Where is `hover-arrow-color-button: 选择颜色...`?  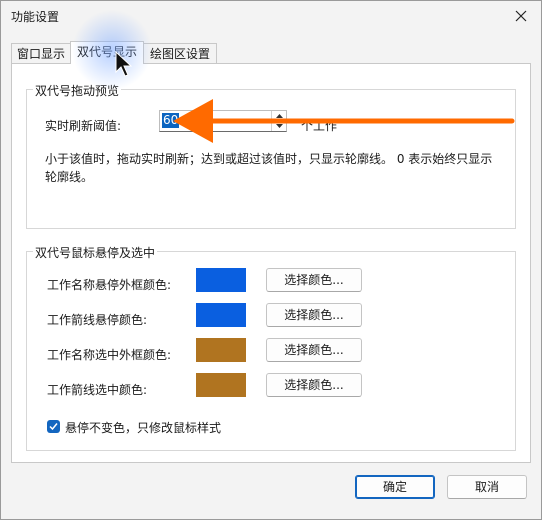 hover-arrow-color-button: 选择颜色... is located at coordinates (314, 315).